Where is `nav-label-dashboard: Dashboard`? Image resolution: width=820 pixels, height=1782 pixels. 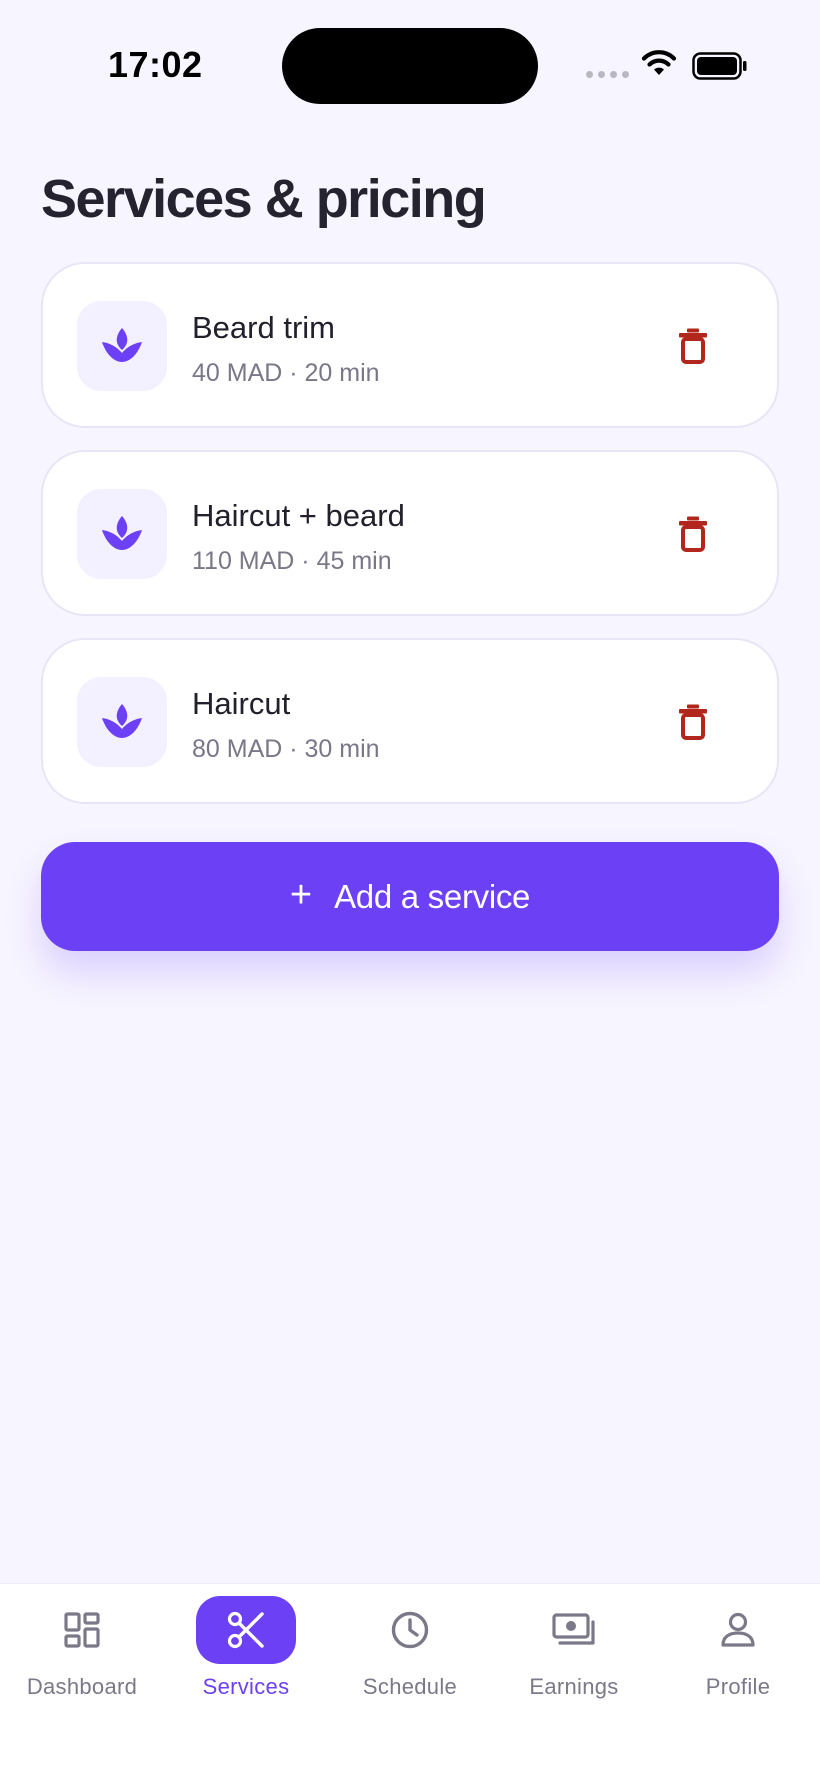 nav-label-dashboard: Dashboard is located at coordinates (82, 1686).